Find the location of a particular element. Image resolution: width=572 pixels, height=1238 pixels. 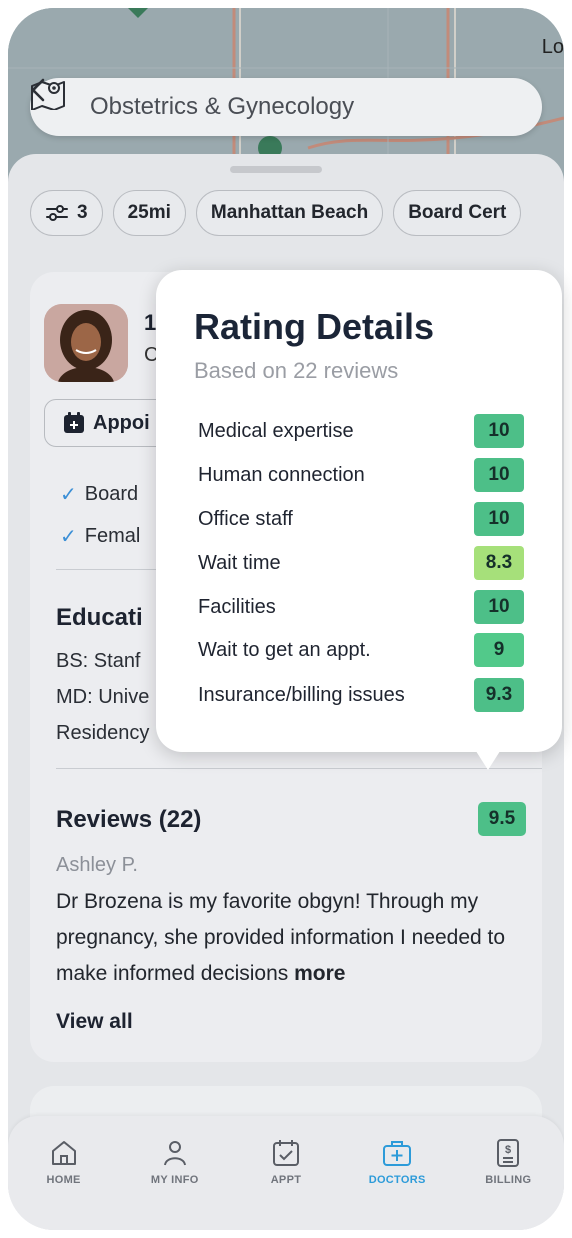

reviews-score-badge: 9.5 is located at coordinates (502, 819).